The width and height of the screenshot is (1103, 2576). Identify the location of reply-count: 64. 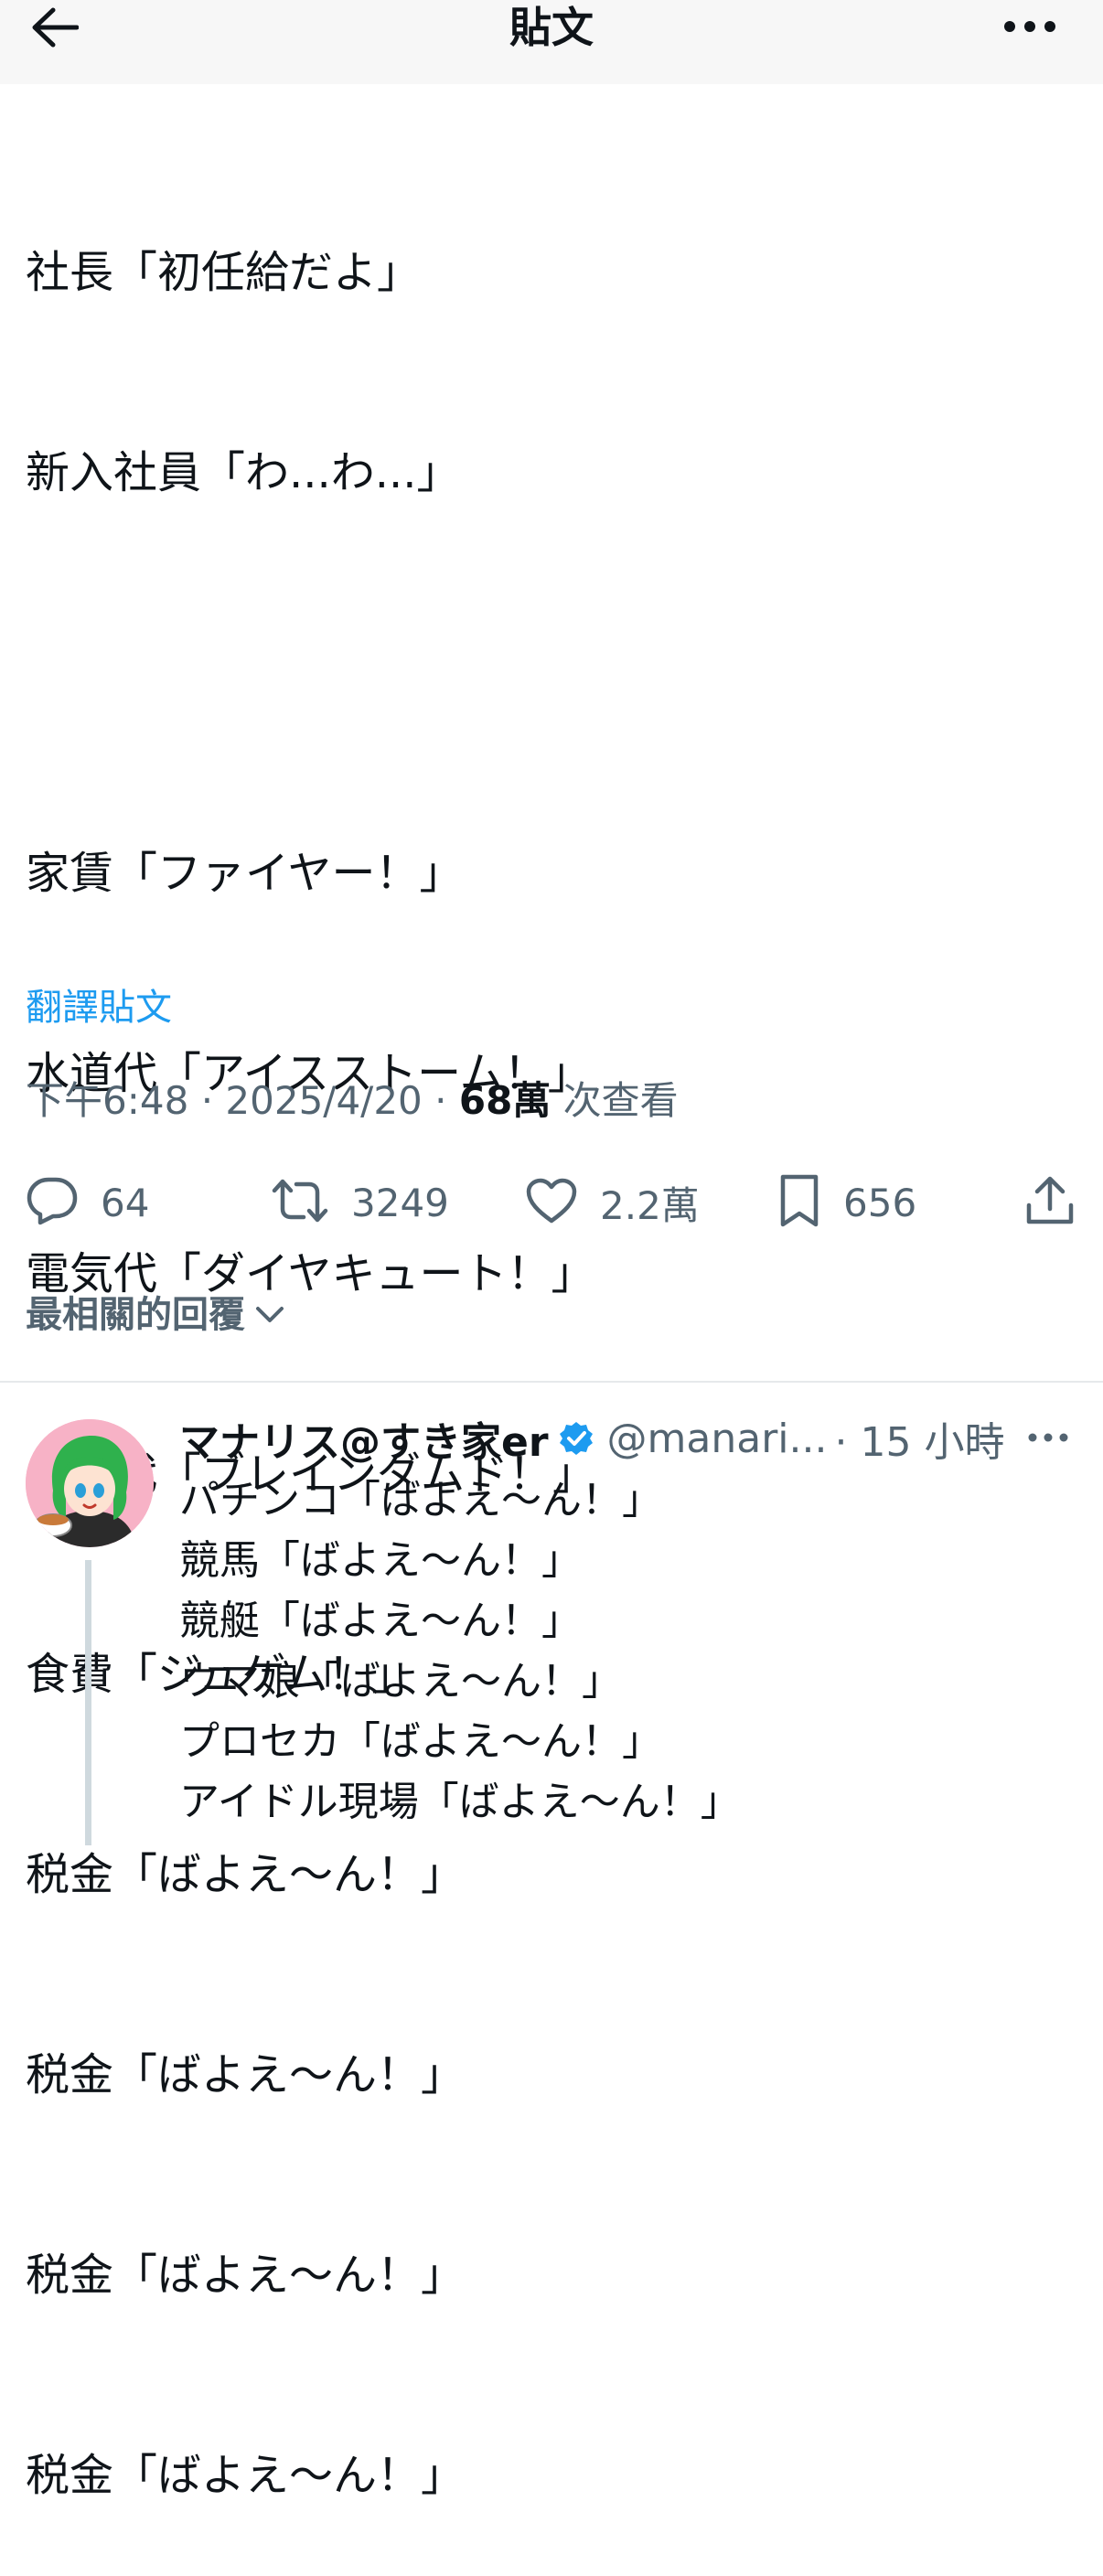
(125, 1202).